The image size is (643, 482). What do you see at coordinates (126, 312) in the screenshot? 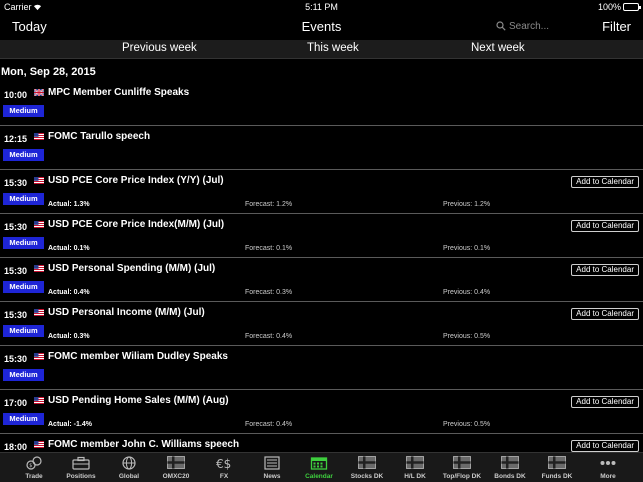
I see `event-title: USD Personal Income (M/M) (Jul)` at bounding box center [126, 312].